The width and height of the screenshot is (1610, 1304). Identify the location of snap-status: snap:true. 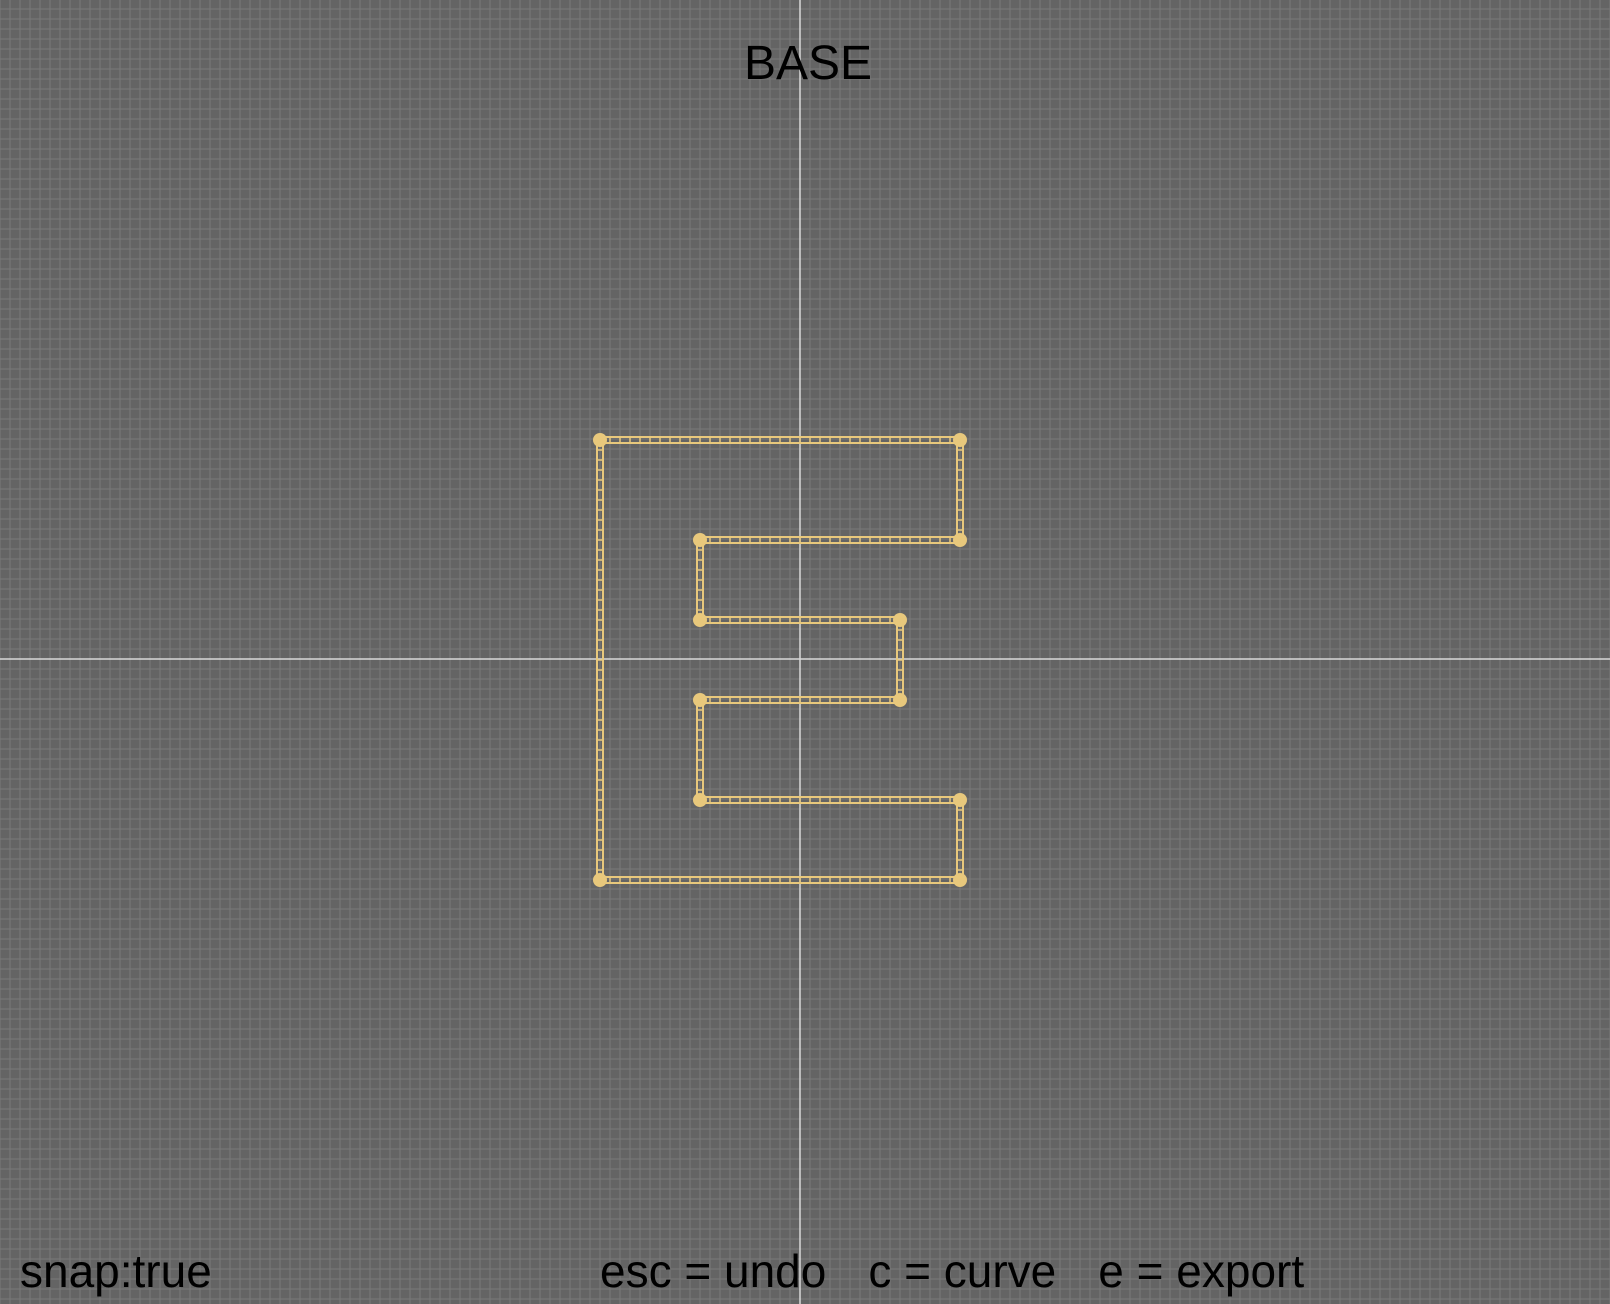
(116, 1271).